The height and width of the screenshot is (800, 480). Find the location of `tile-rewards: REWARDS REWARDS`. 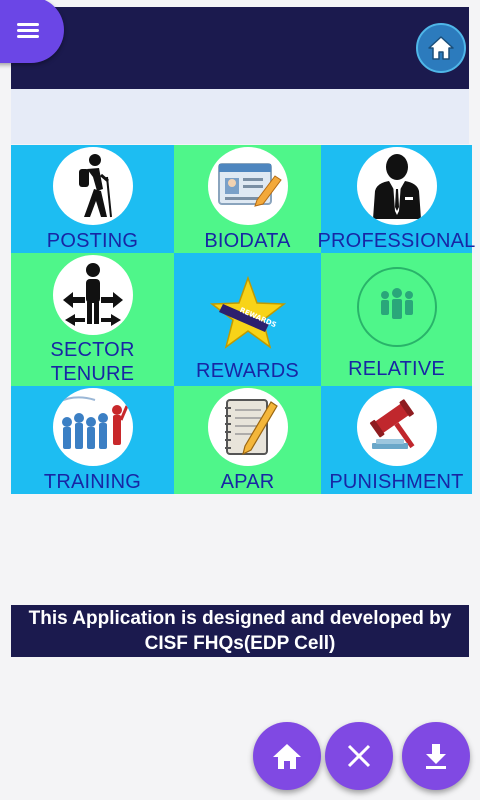

tile-rewards: REWARDS REWARDS is located at coordinates (247, 319).